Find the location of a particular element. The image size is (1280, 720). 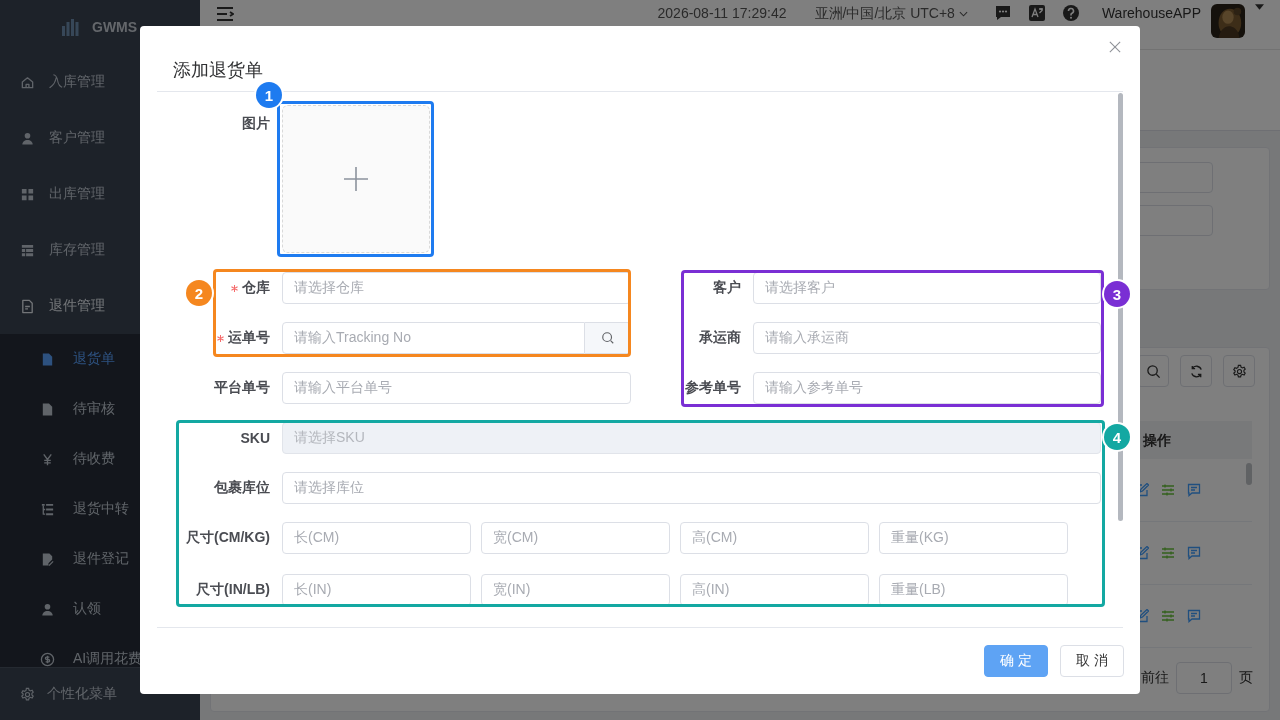

select-field: 请选择库位 is located at coordinates (691, 488).